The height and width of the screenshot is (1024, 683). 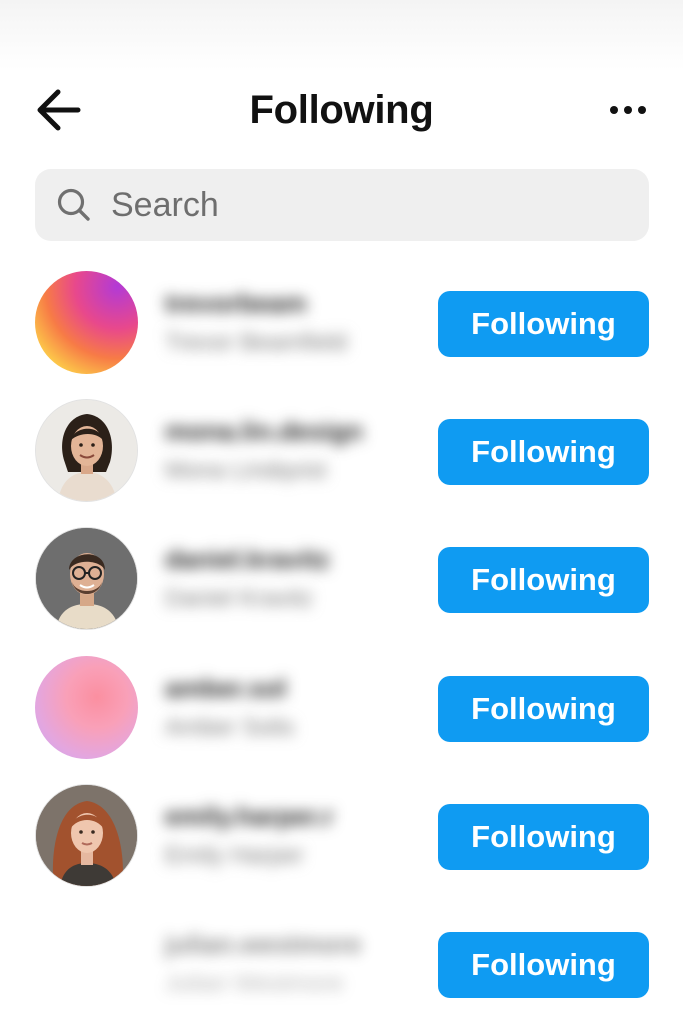 I want to click on username: julian.westmore, so click(x=263, y=944).